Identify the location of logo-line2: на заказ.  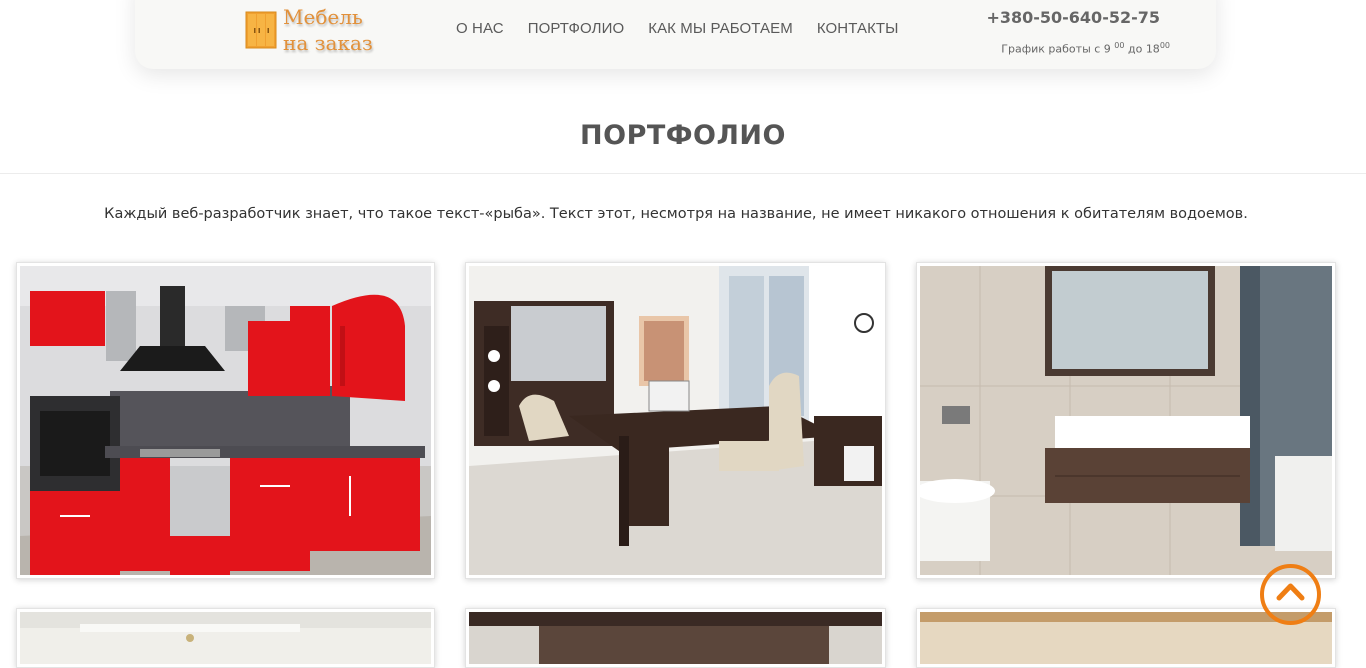
(328, 43).